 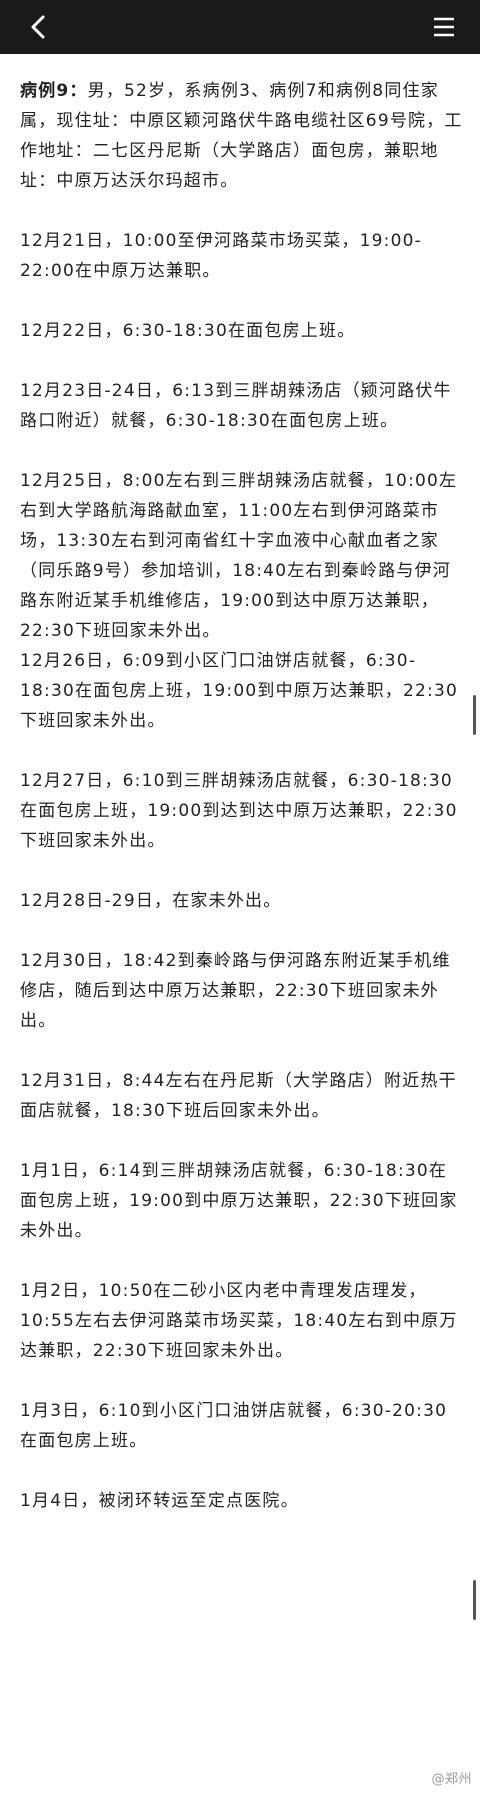 I want to click on chevron-left-icon, so click(x=38, y=27).